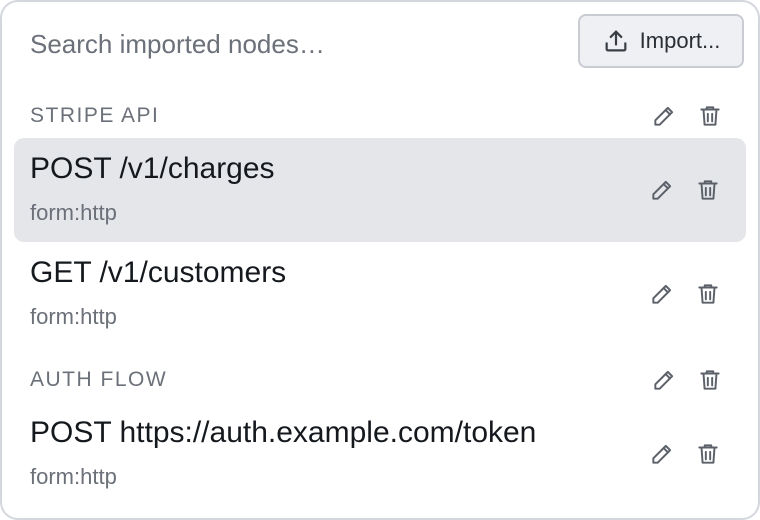  Describe the element at coordinates (290, 44) in the screenshot. I see `search-input` at that location.